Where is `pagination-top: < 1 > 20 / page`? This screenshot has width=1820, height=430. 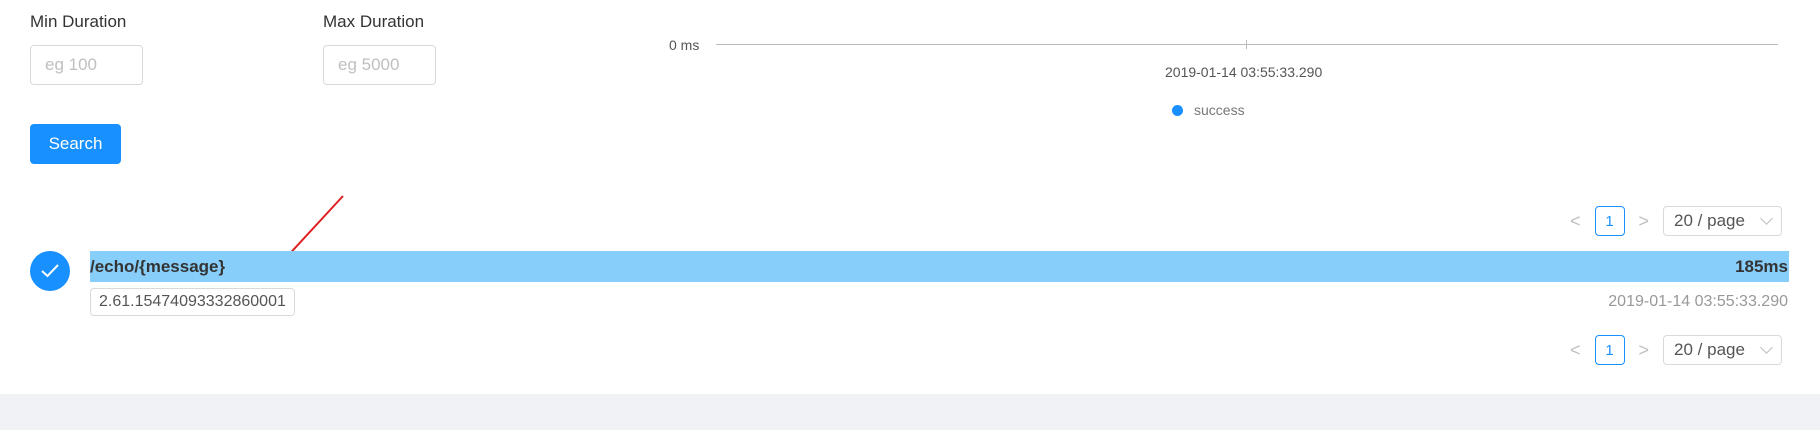
pagination-top: < 1 > 20 / page is located at coordinates (1676, 221).